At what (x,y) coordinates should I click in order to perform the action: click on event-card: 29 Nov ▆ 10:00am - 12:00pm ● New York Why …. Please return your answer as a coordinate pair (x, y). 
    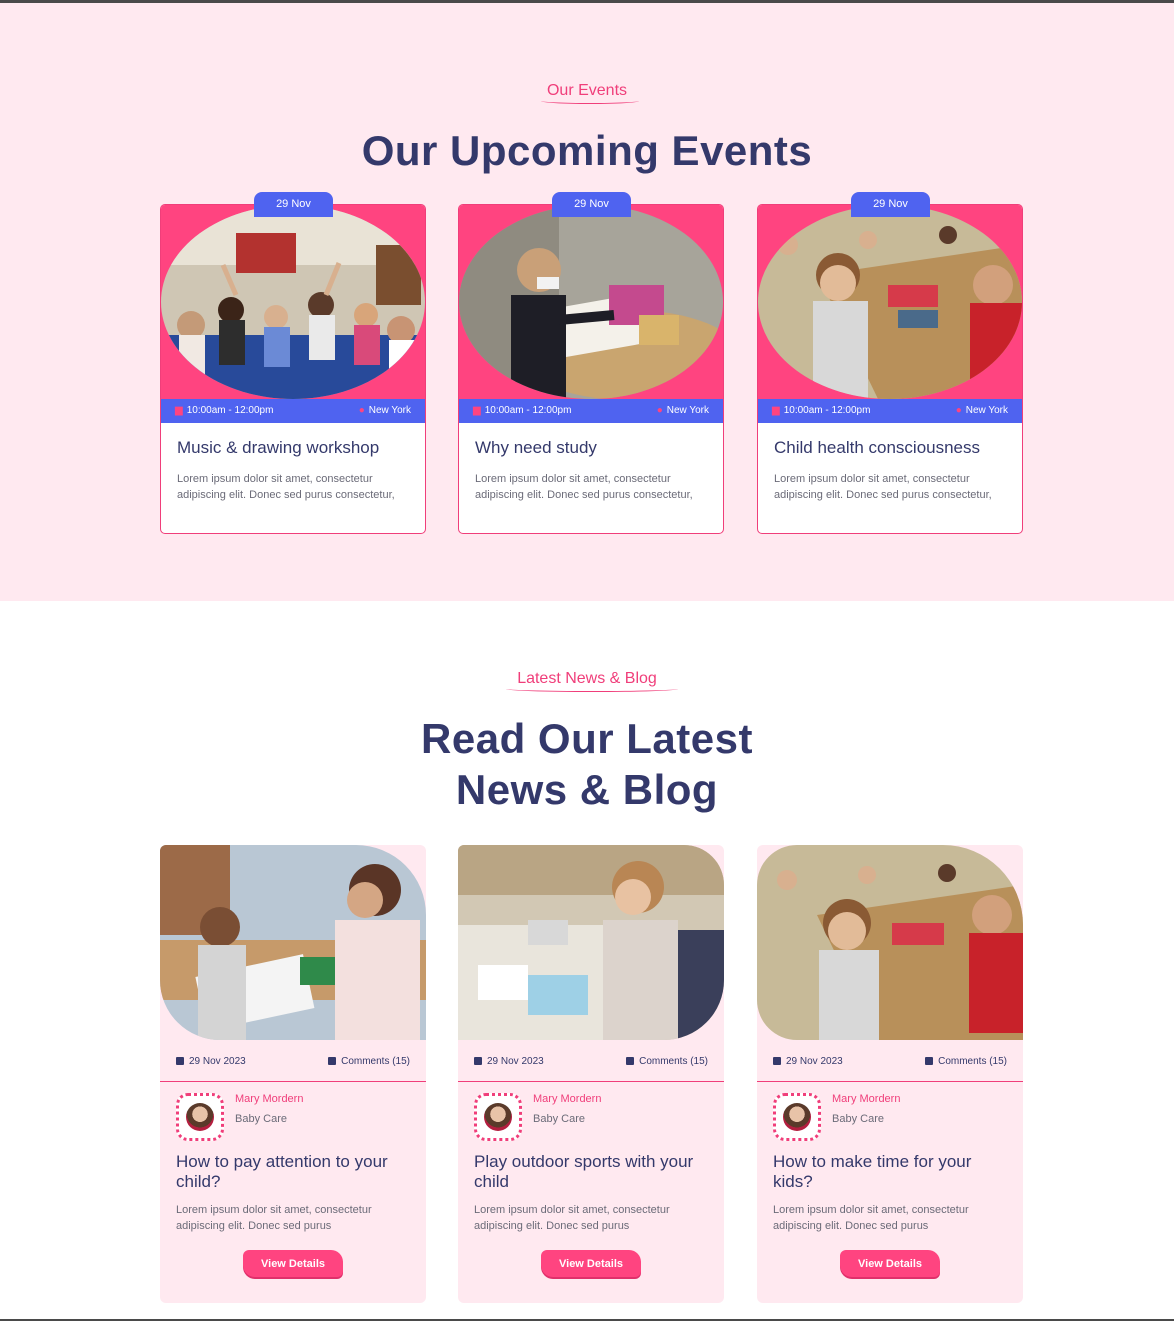
    Looking at the image, I should click on (591, 363).